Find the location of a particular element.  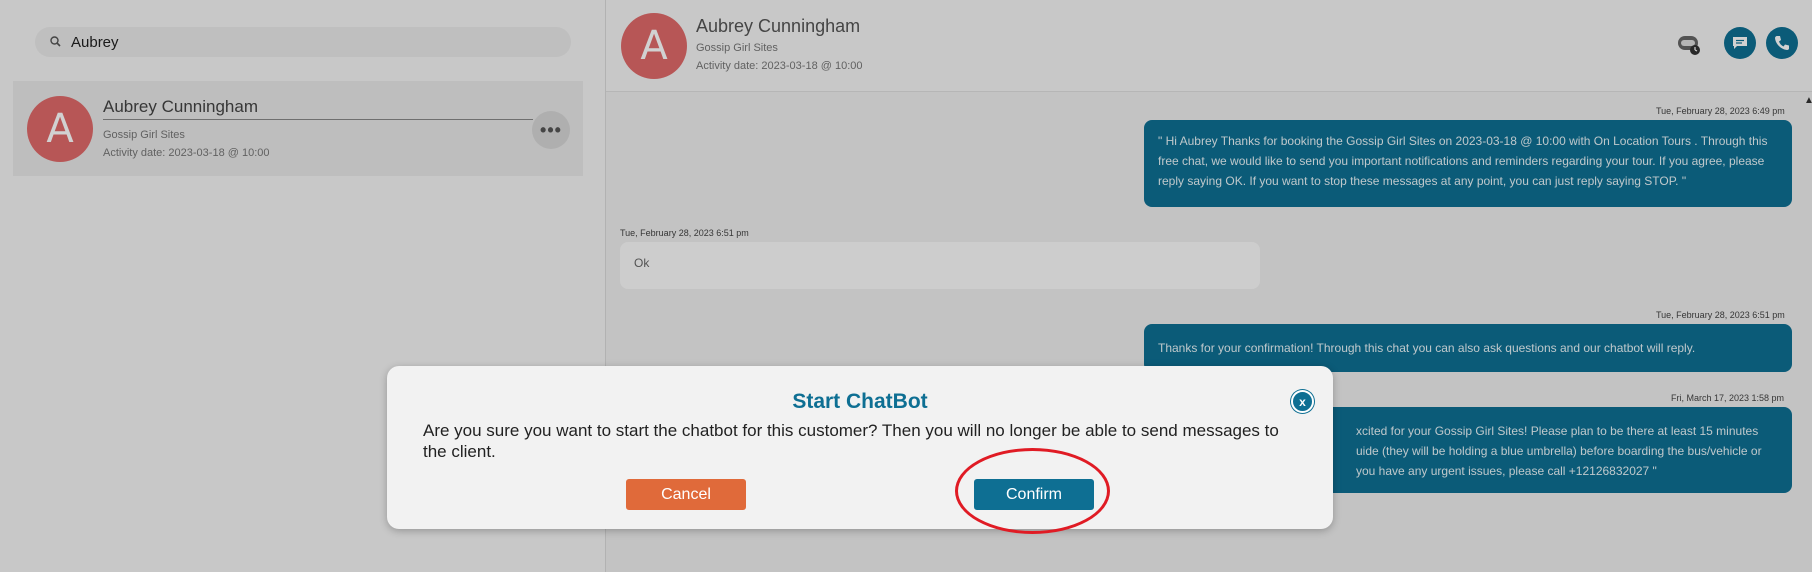

highlight-circle-annotation is located at coordinates (1032, 491).